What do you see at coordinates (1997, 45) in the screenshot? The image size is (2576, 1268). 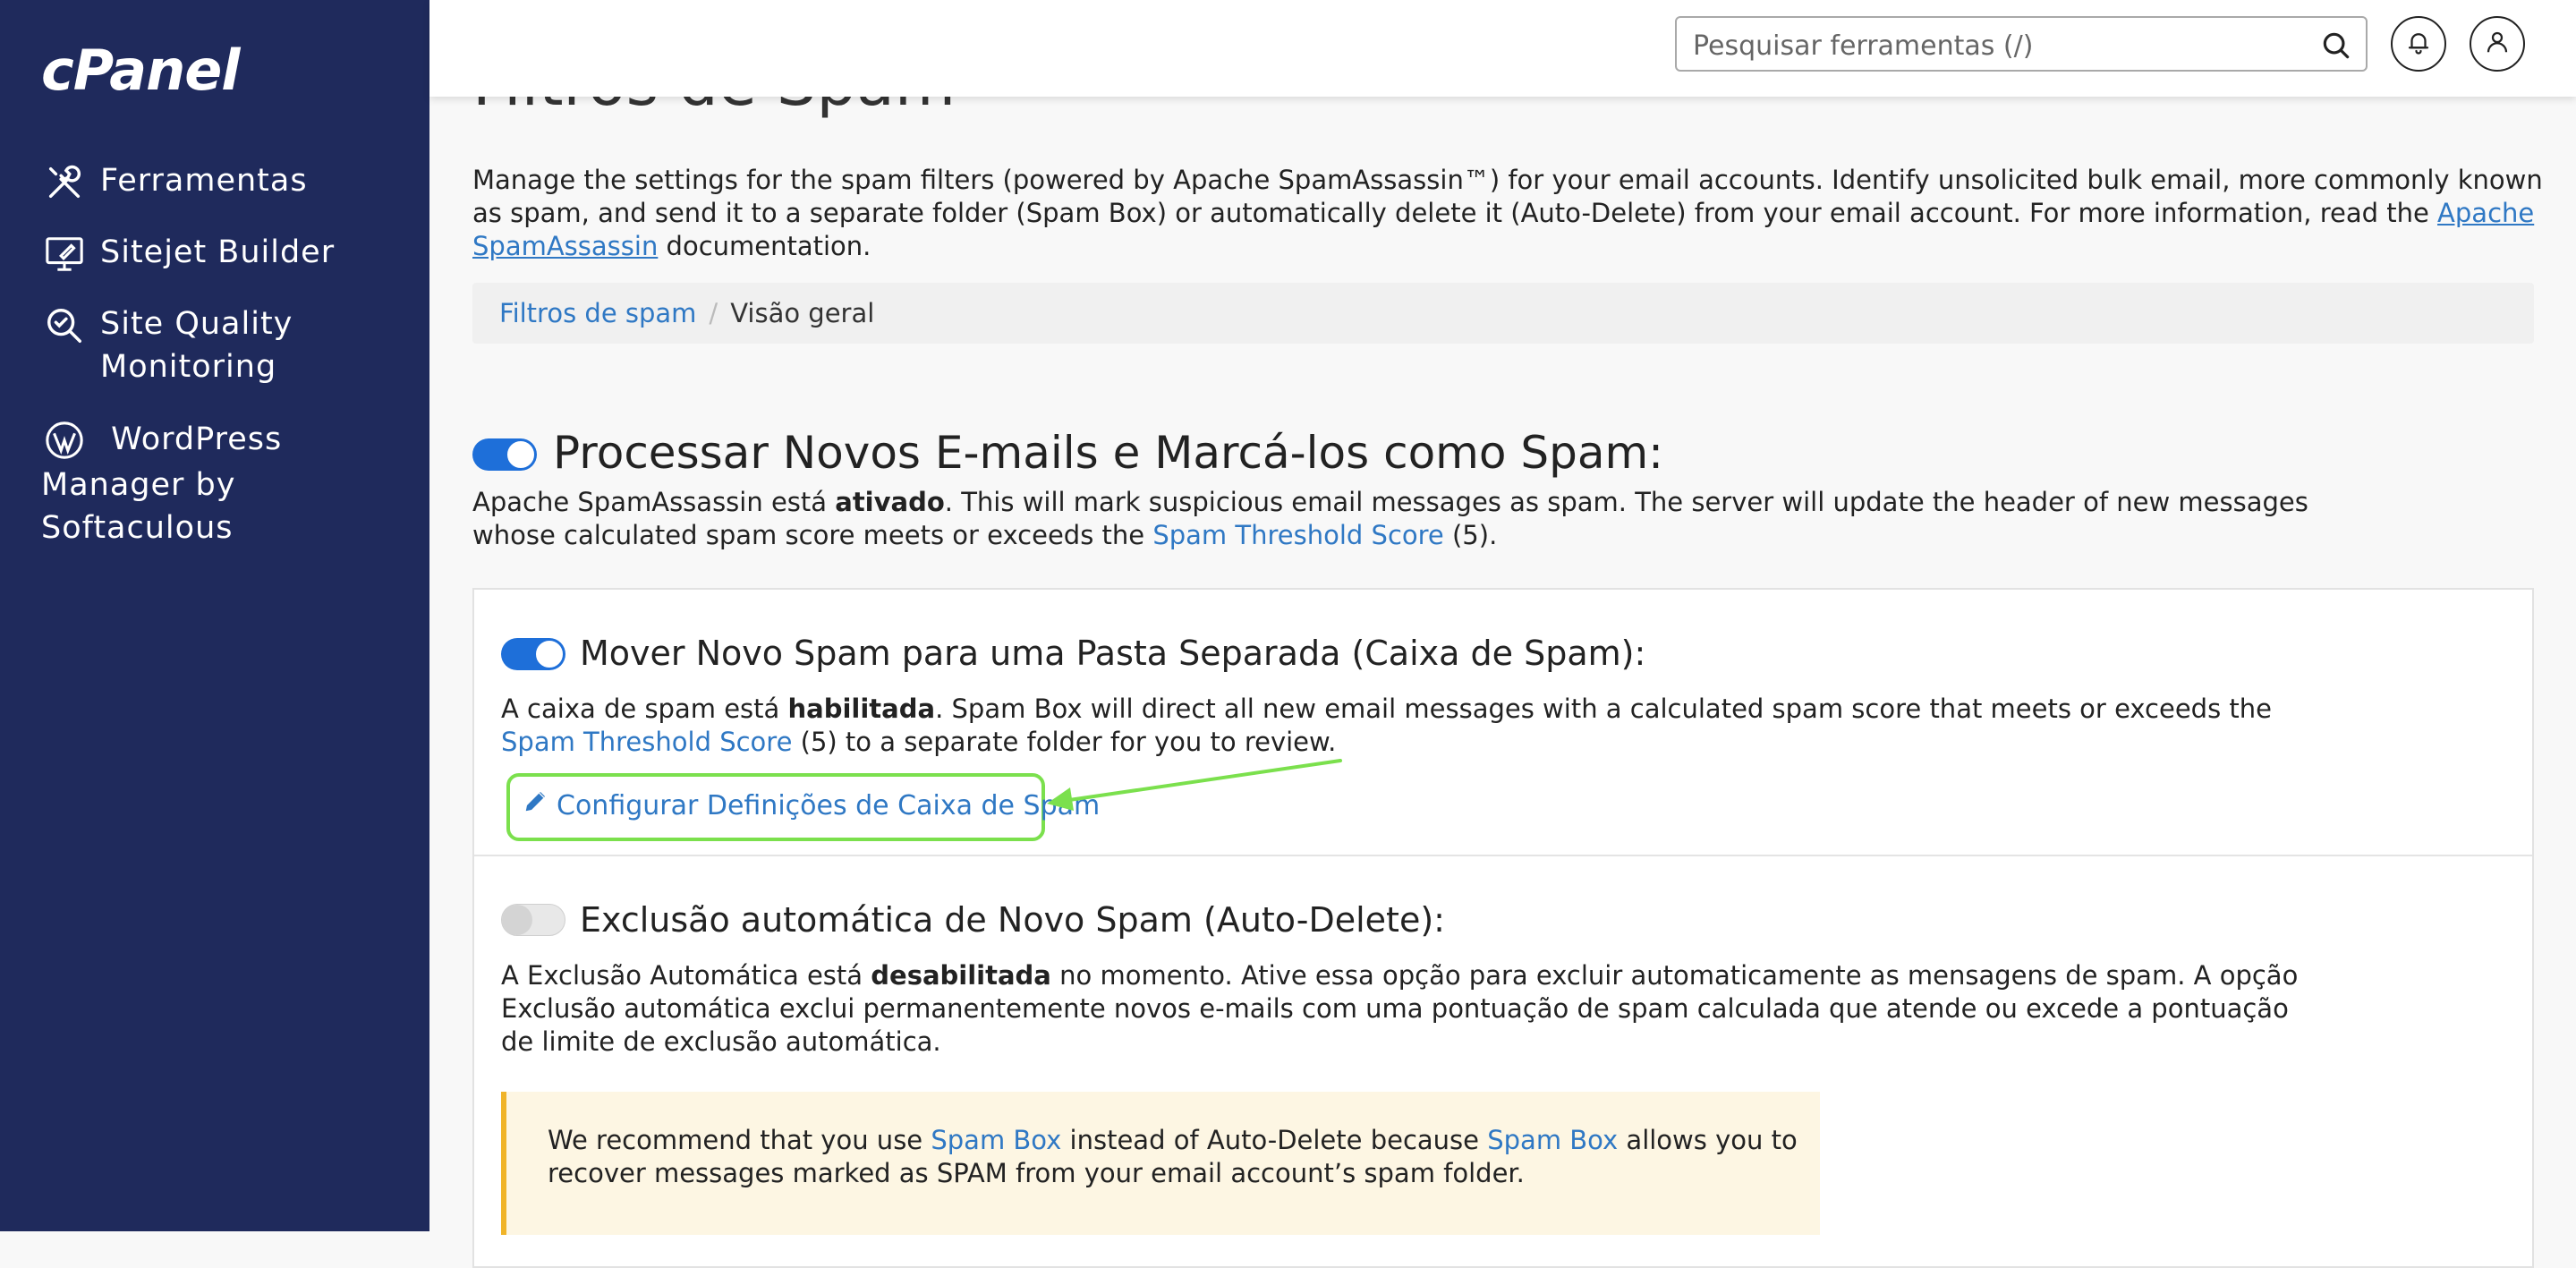 I see `search-input` at bounding box center [1997, 45].